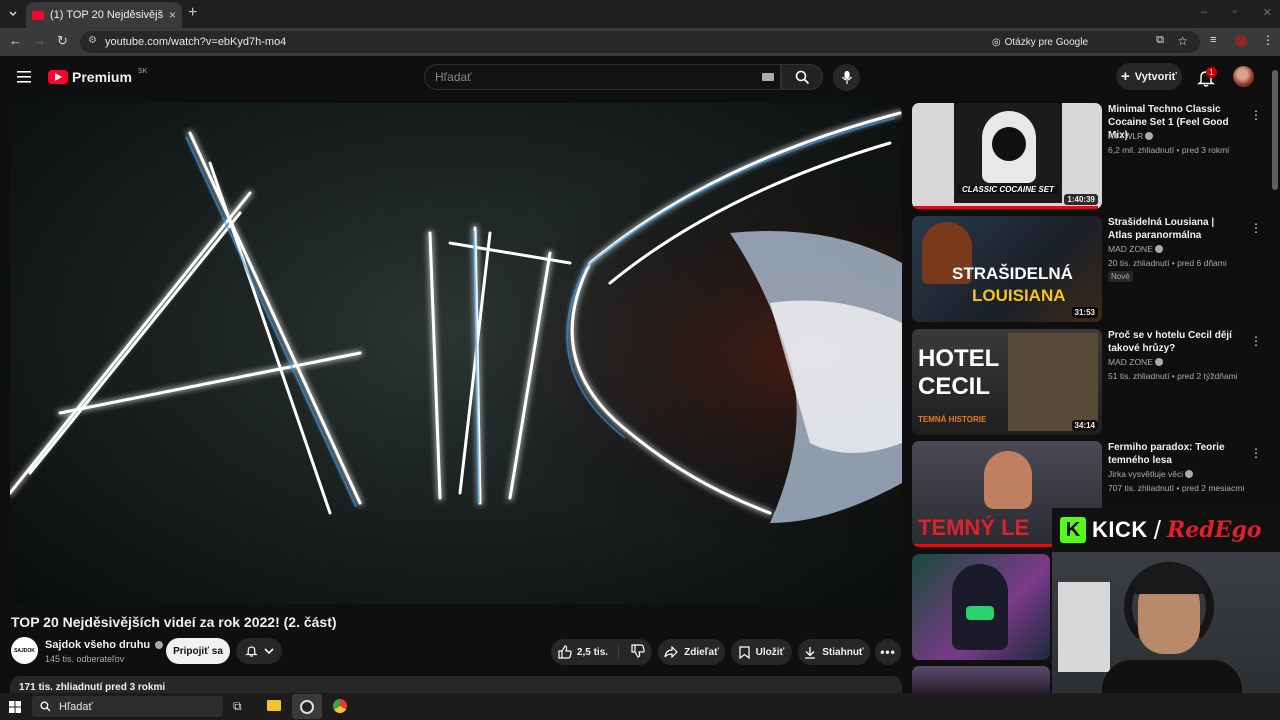 The height and width of the screenshot is (720, 1280). Describe the element at coordinates (565, 652) in the screenshot. I see `thumbs-up-icon` at that location.